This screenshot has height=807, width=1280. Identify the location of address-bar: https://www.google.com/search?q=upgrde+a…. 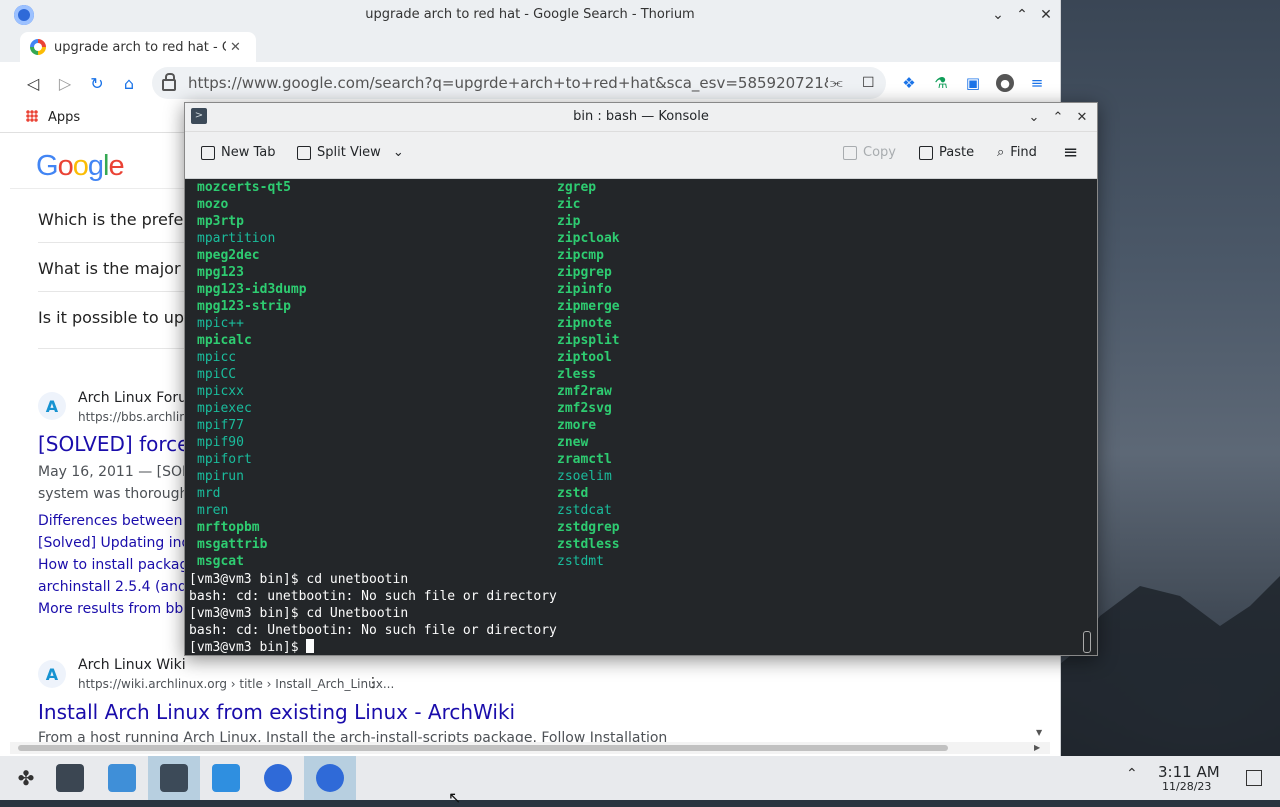
(519, 83).